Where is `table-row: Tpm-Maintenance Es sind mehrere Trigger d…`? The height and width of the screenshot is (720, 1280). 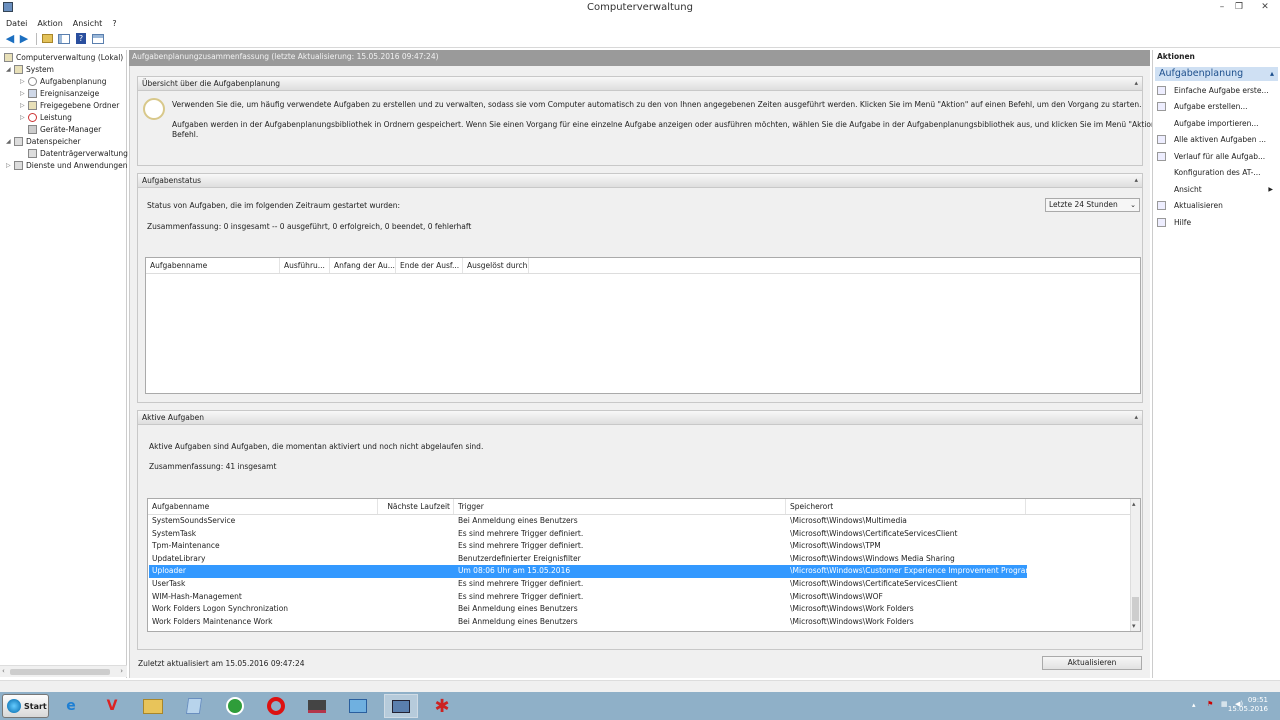
table-row: Tpm-Maintenance Es sind mehrere Trigger d… is located at coordinates (639, 546).